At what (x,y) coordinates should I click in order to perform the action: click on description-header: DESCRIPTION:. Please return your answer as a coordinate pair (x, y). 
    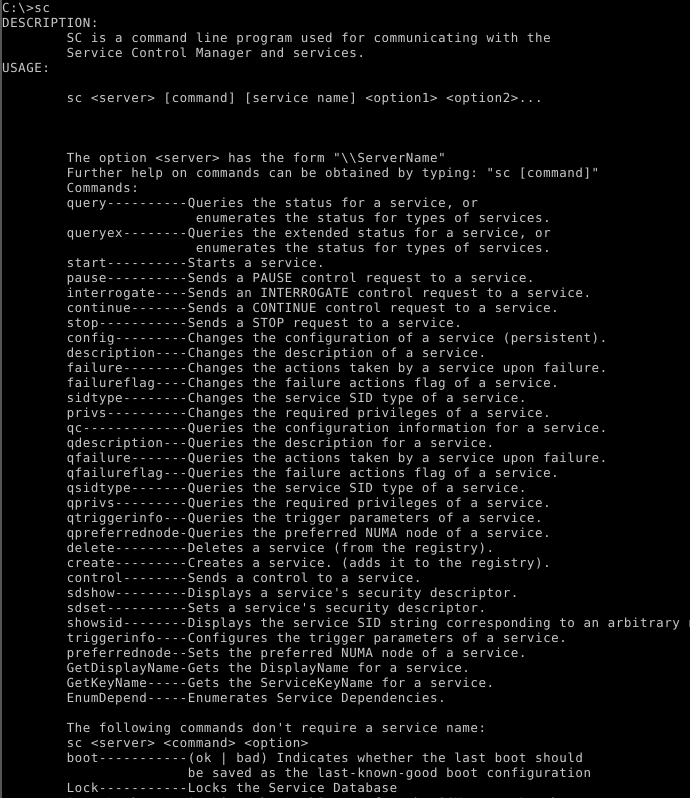
    Looking at the image, I should click on (50, 22).